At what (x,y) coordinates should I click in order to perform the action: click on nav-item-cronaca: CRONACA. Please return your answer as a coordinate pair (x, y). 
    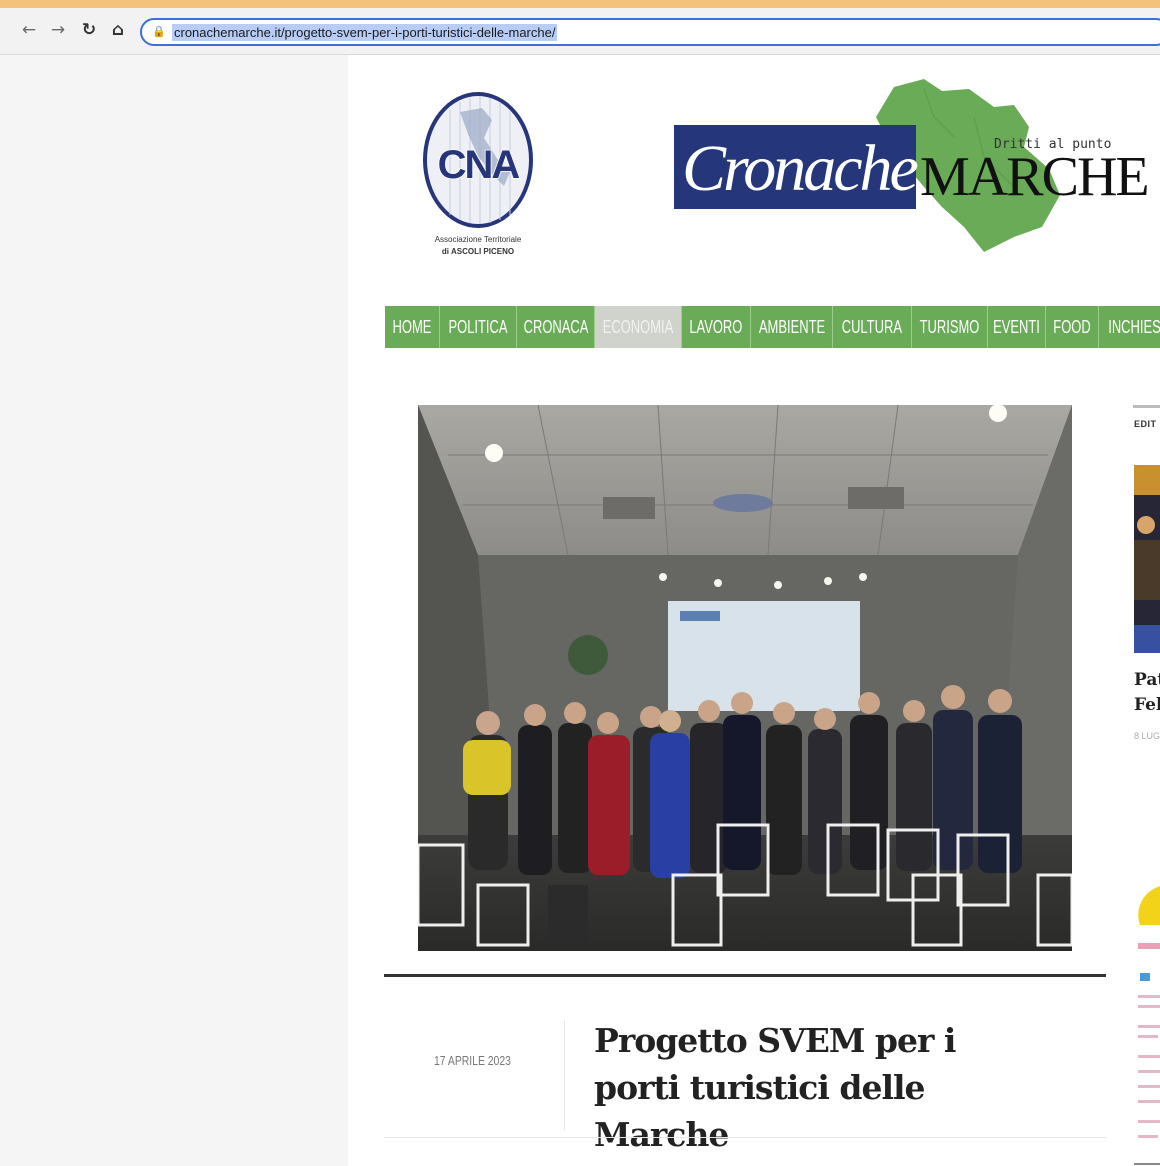
    Looking at the image, I should click on (556, 327).